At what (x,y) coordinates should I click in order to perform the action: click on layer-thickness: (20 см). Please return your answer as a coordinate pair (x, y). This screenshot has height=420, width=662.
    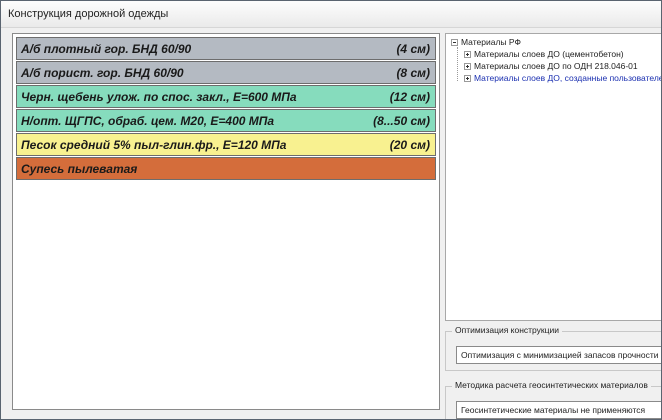
    Looking at the image, I should click on (409, 145).